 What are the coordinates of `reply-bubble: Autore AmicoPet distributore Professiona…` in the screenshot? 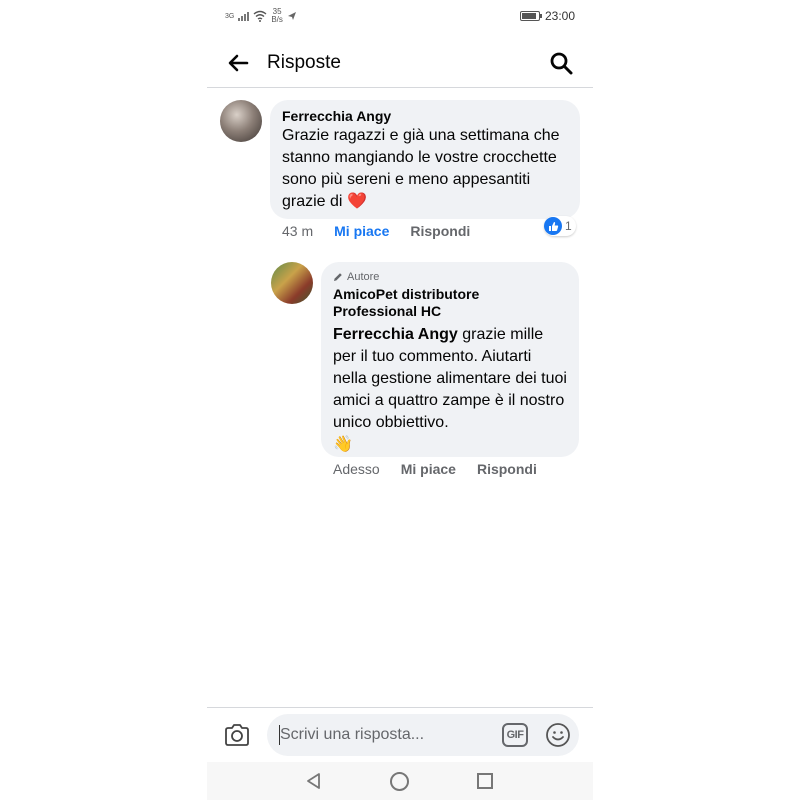 It's located at (450, 359).